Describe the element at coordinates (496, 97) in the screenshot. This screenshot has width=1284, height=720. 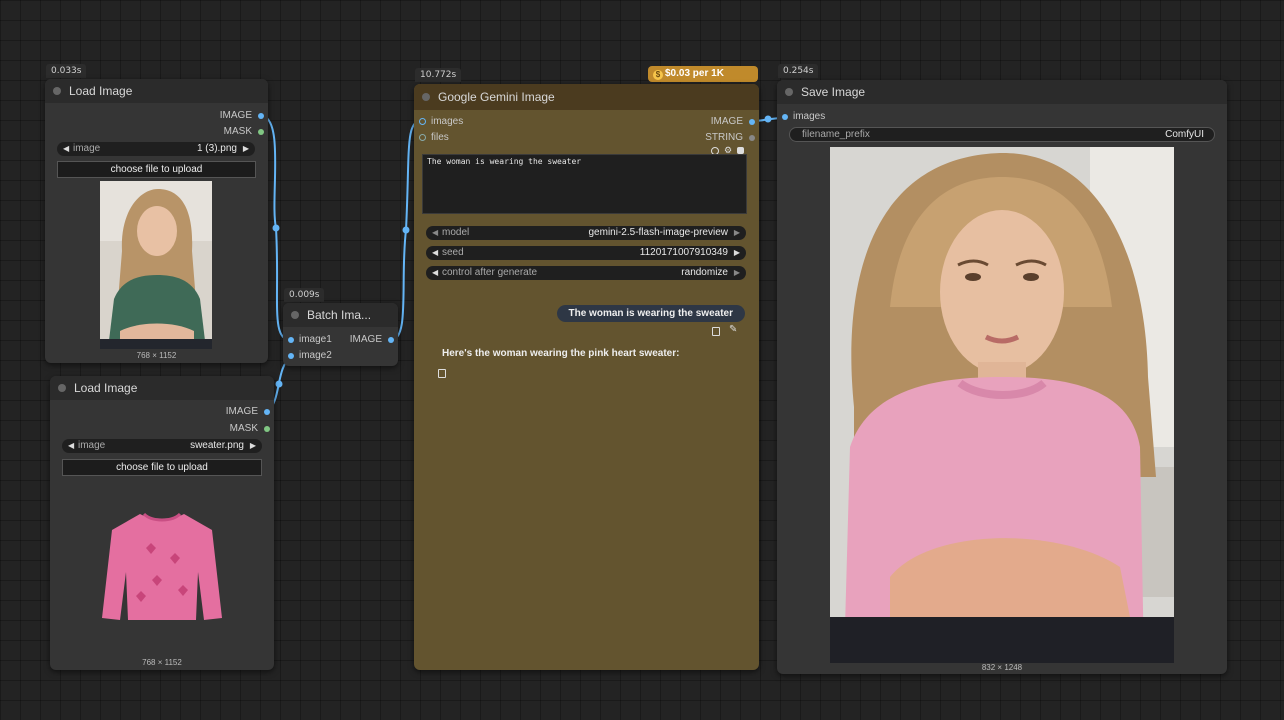
I see `node-title: Google Gemini Image` at that location.